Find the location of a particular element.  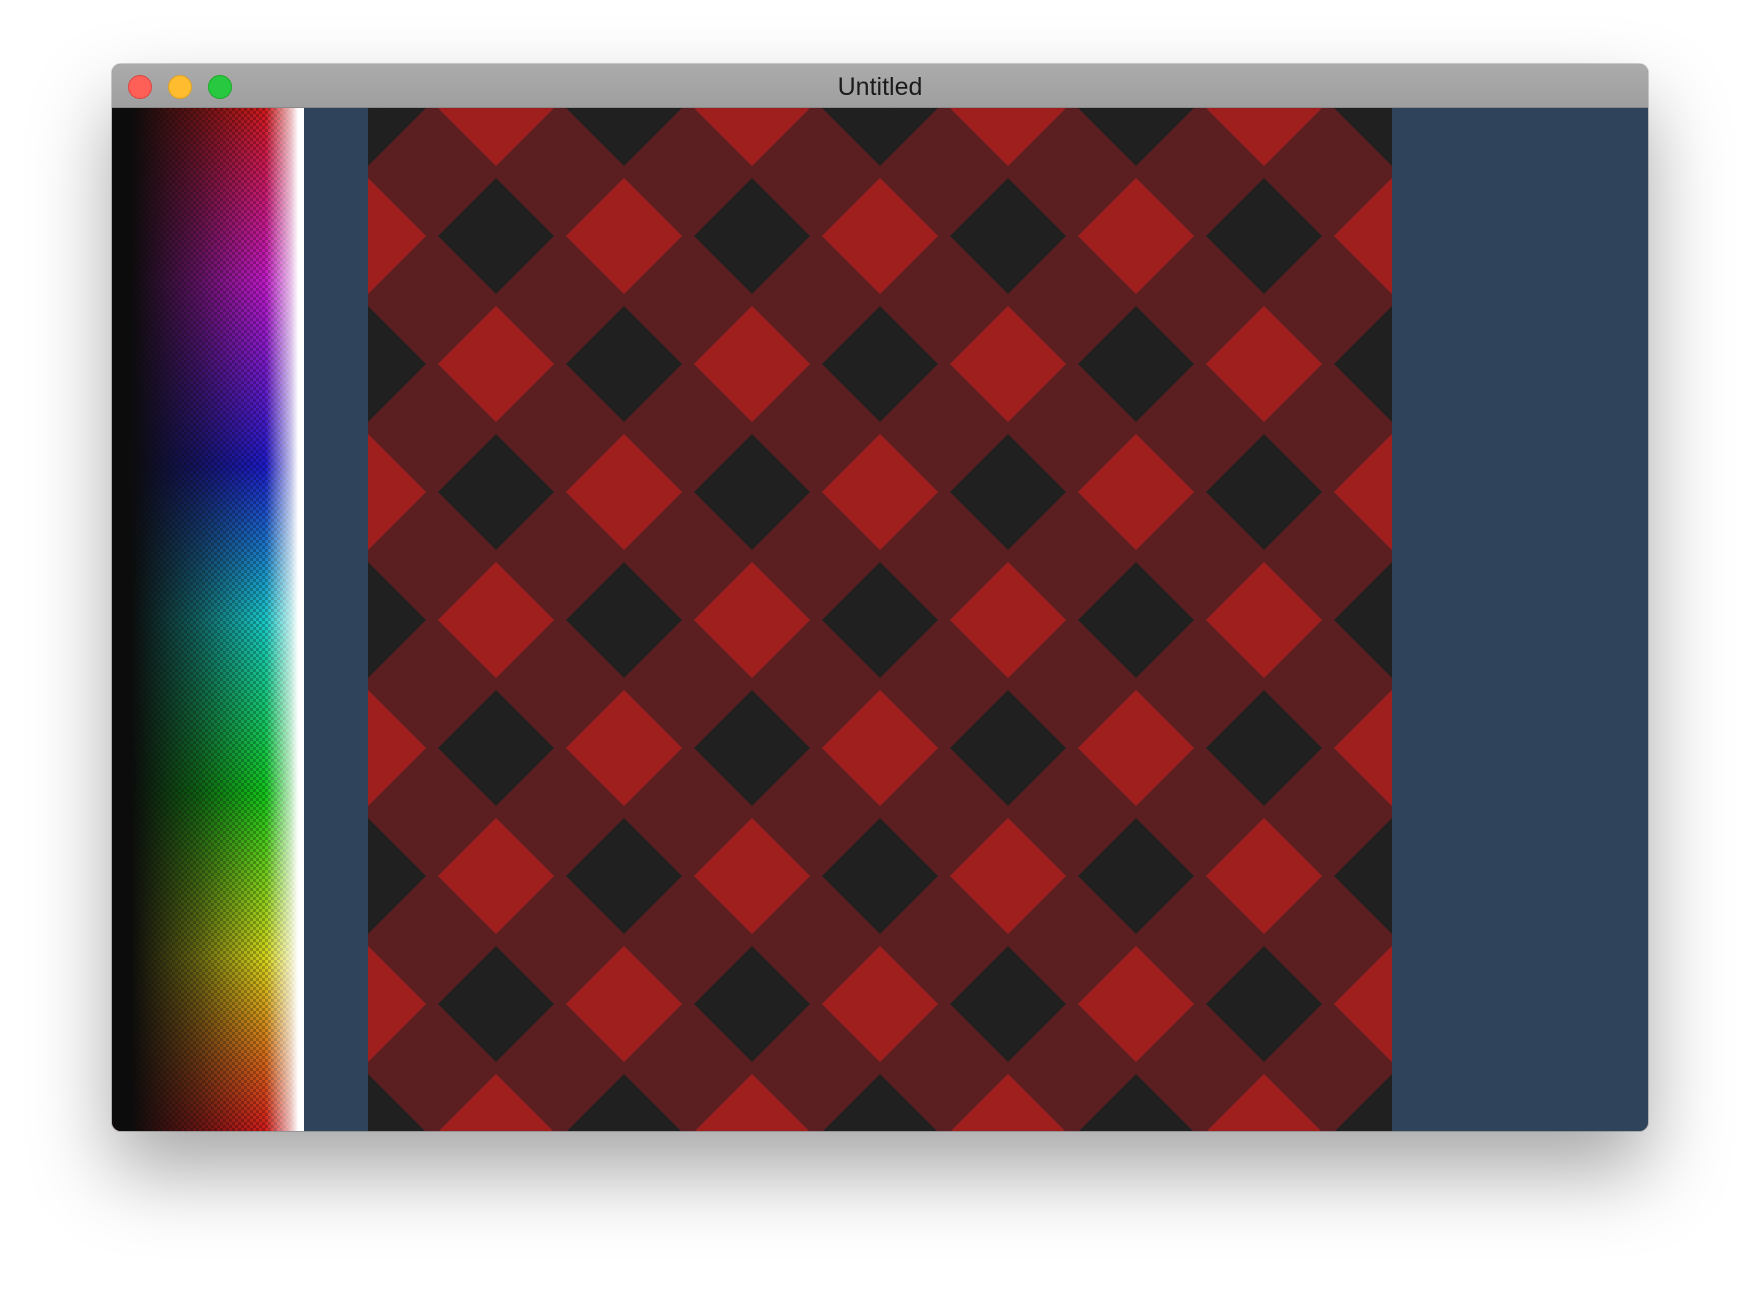

window-title: Untitled is located at coordinates (880, 87).